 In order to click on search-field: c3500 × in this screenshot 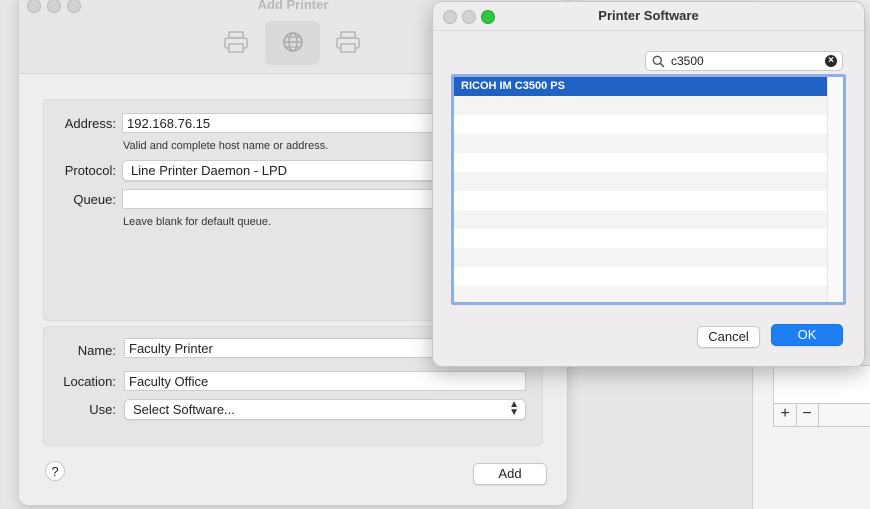, I will do `click(744, 61)`.